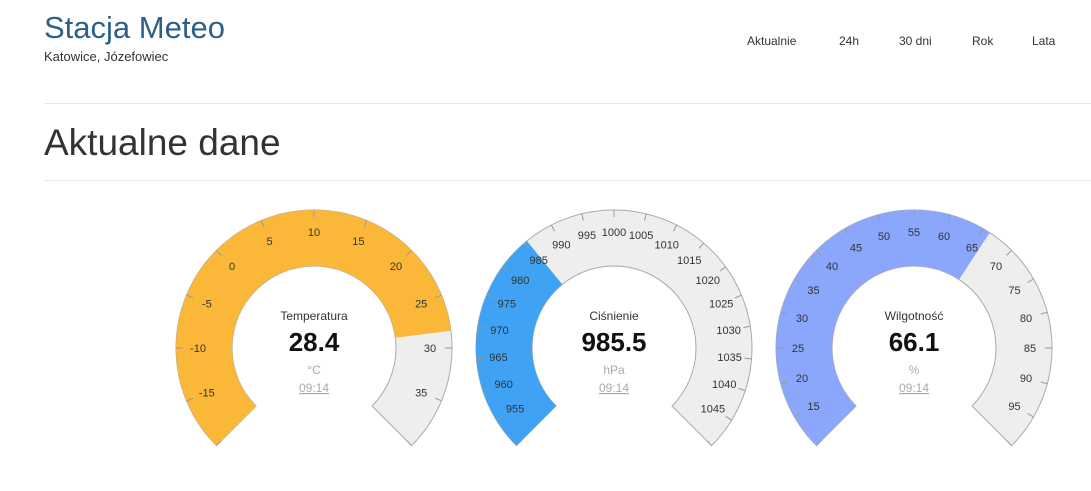 This screenshot has width=1091, height=491. I want to click on gauge-tick-label: 5, so click(270, 242).